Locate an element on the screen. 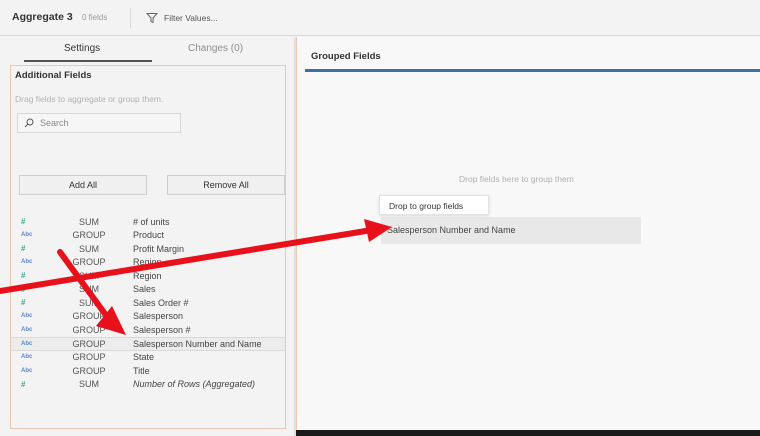 The width and height of the screenshot is (760, 436). field-name: Sales is located at coordinates (144, 289).